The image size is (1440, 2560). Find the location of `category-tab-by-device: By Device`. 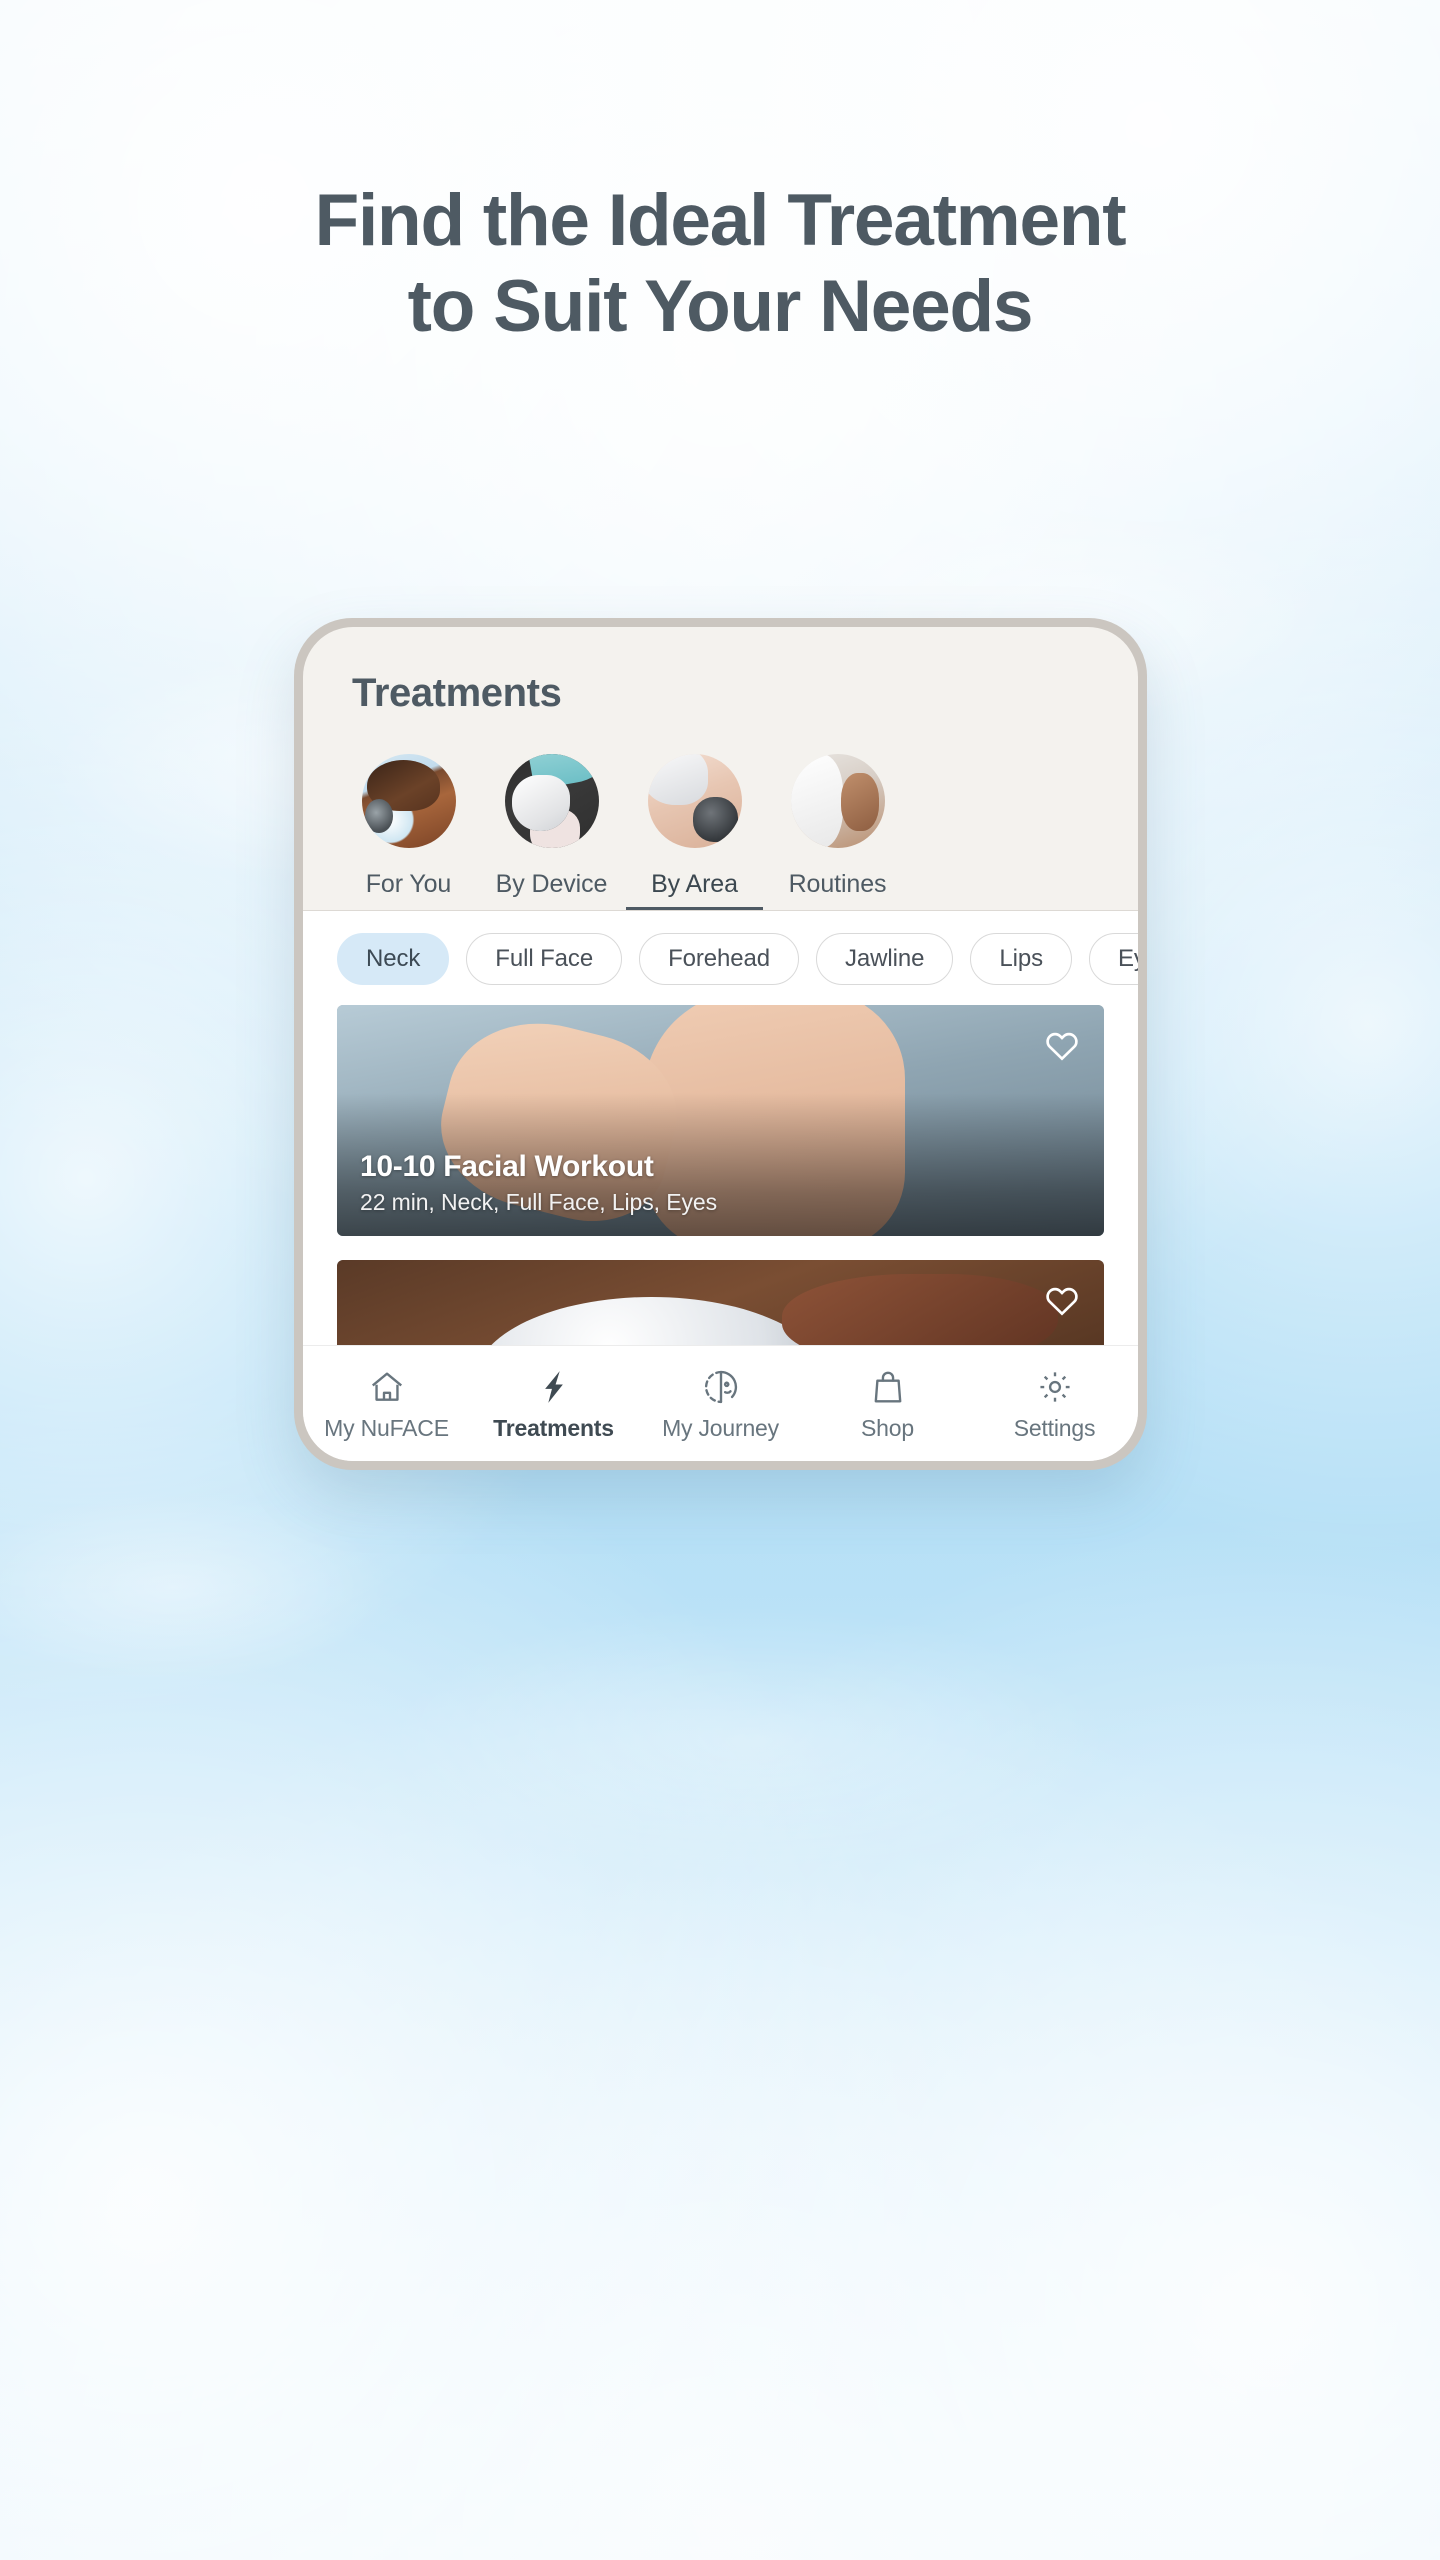

category-tab-by-device: By Device is located at coordinates (551, 832).